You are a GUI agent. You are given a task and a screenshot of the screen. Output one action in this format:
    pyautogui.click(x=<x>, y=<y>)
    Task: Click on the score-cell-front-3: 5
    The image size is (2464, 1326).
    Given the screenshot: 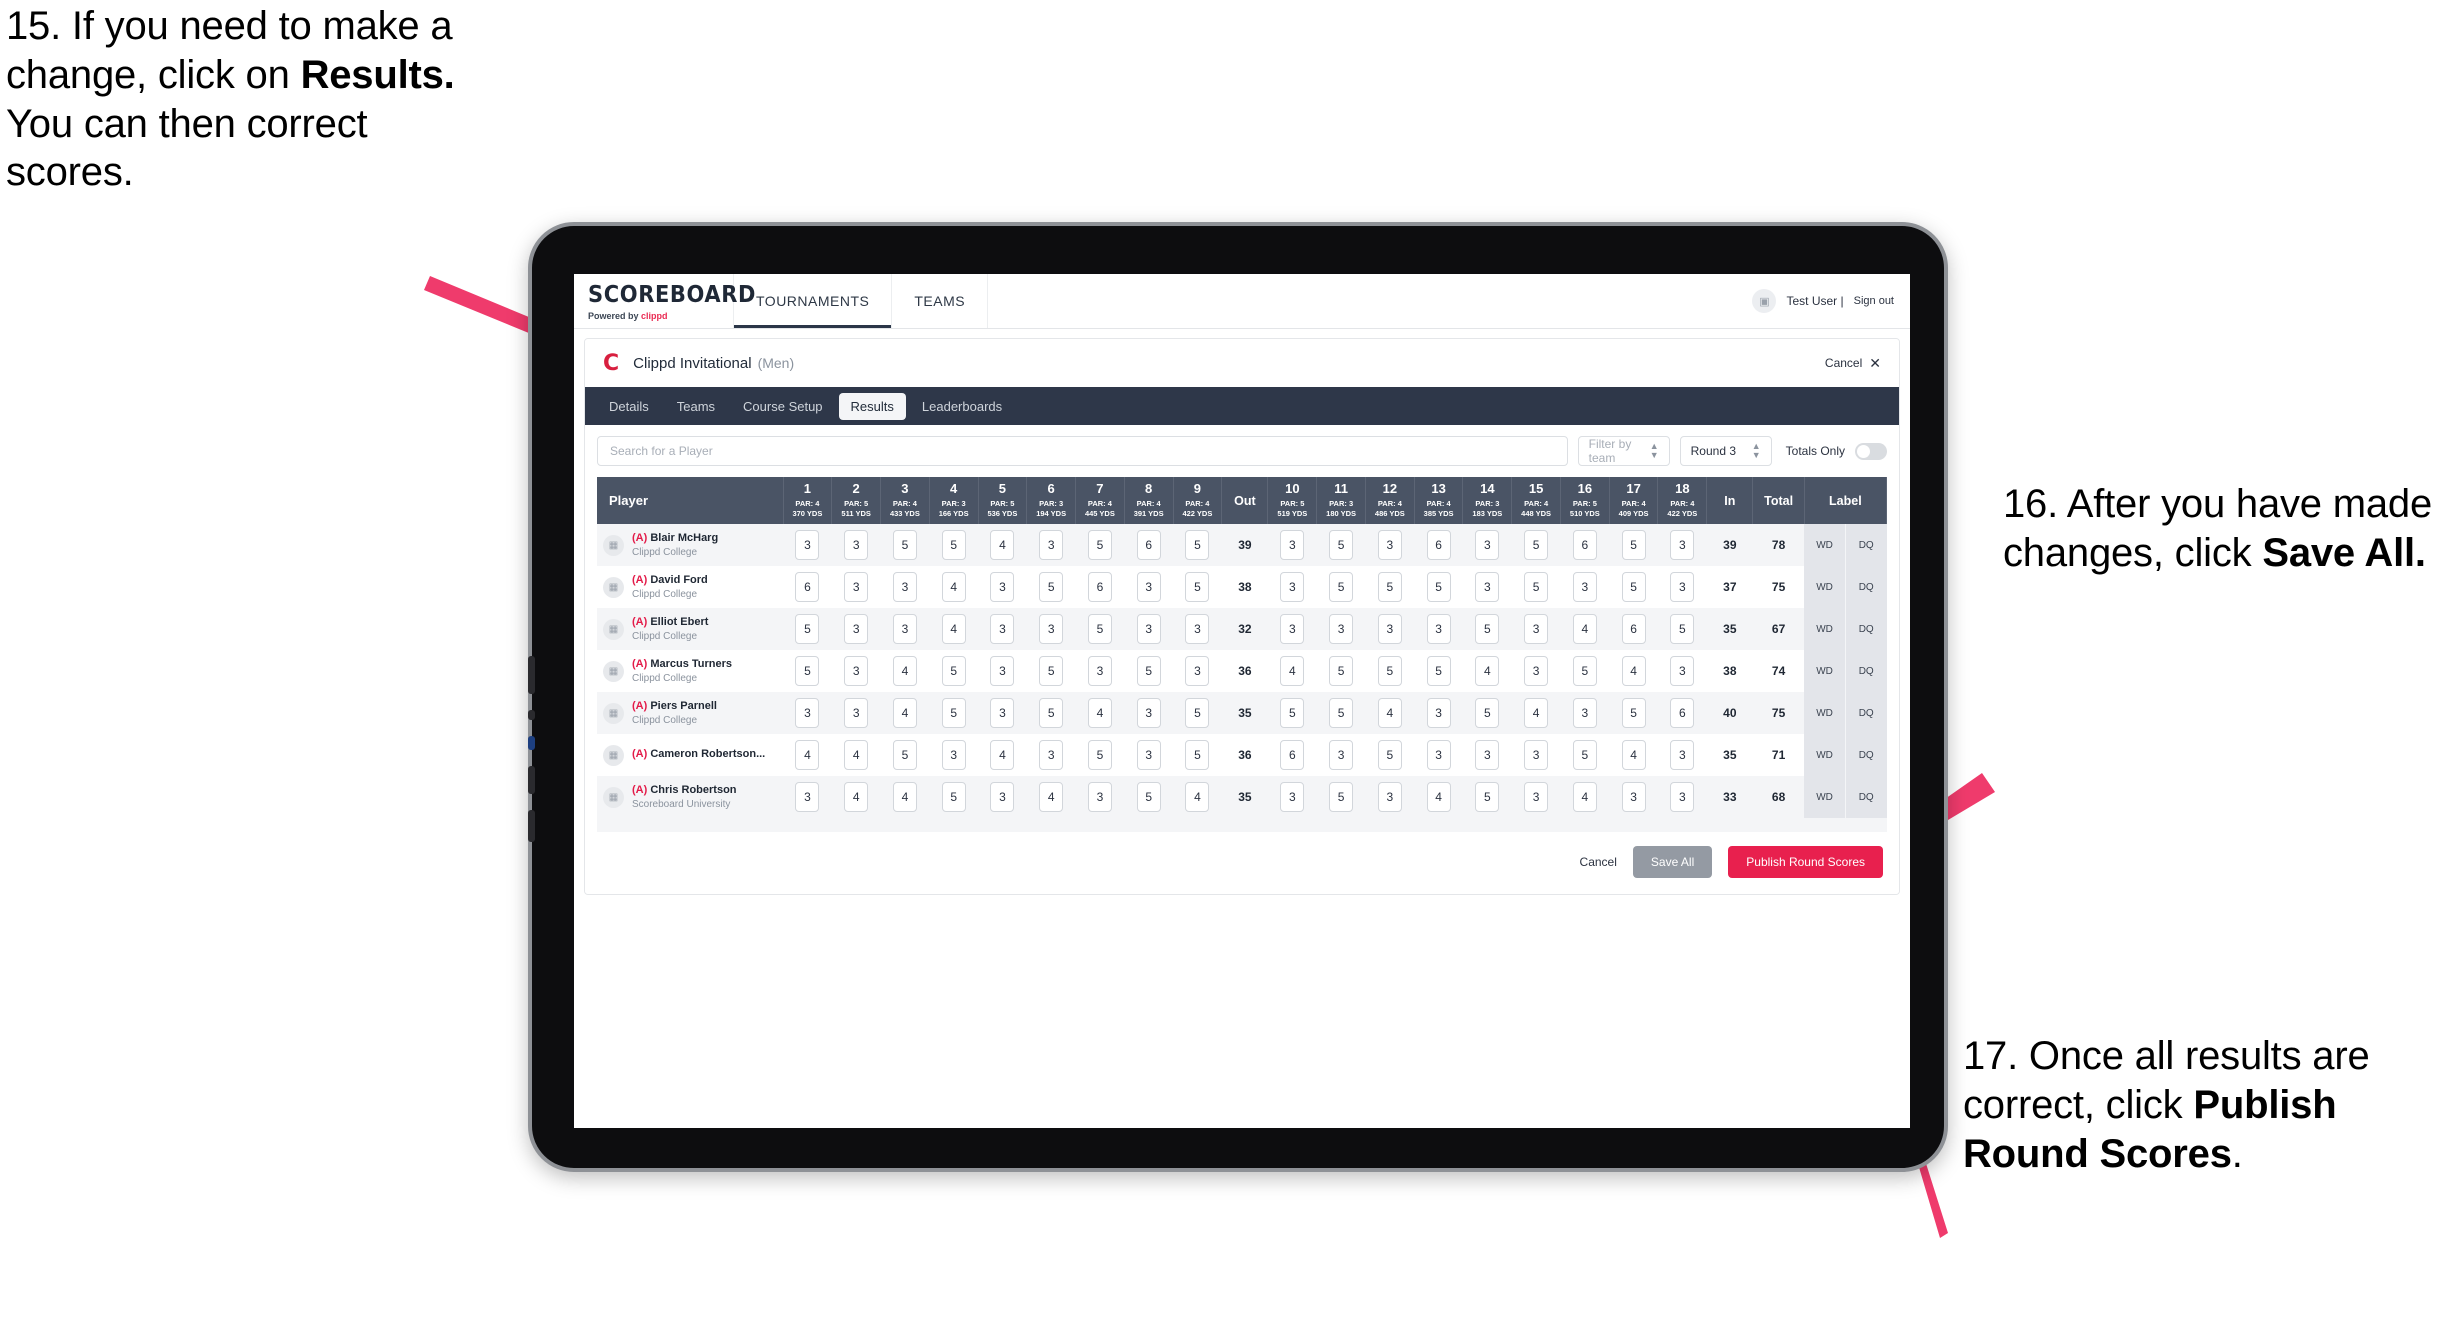 What is the action you would take?
    pyautogui.click(x=905, y=755)
    